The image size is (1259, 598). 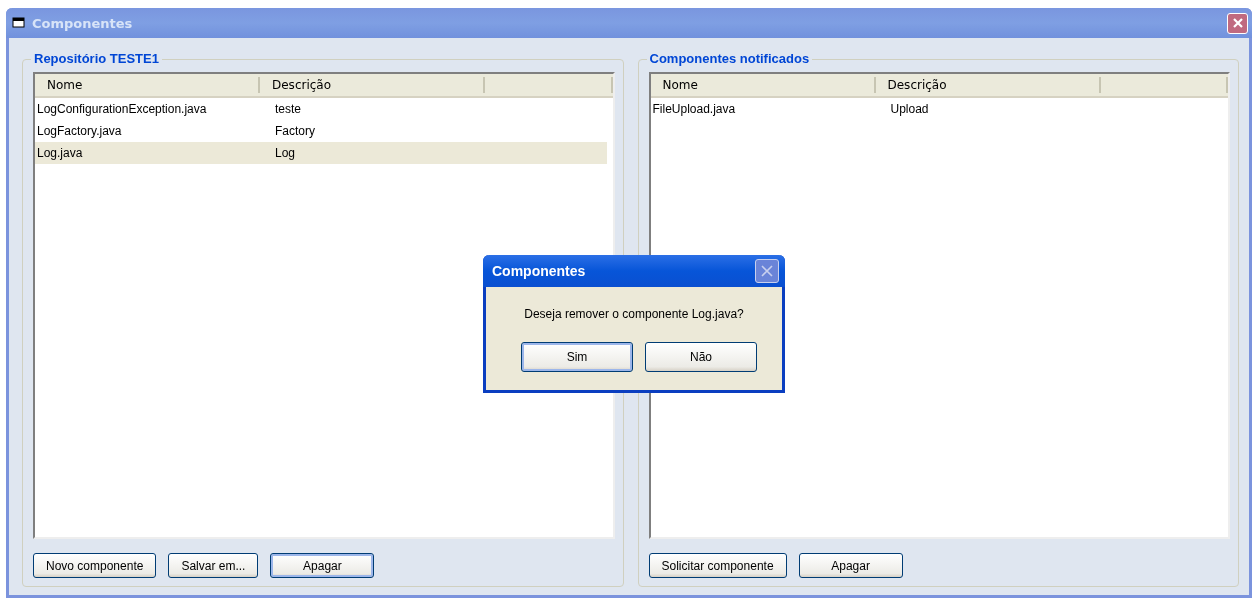 What do you see at coordinates (324, 131) in the screenshot?
I see `list-row: LogFactory.java Factory` at bounding box center [324, 131].